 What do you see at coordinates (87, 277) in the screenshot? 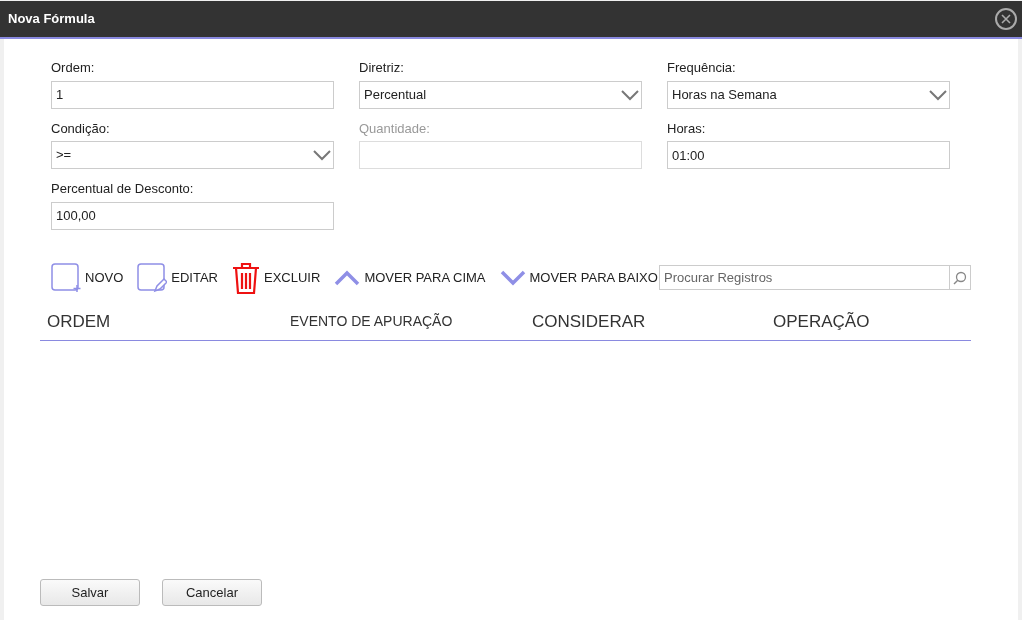
I see `toolbar-button: NOVO` at bounding box center [87, 277].